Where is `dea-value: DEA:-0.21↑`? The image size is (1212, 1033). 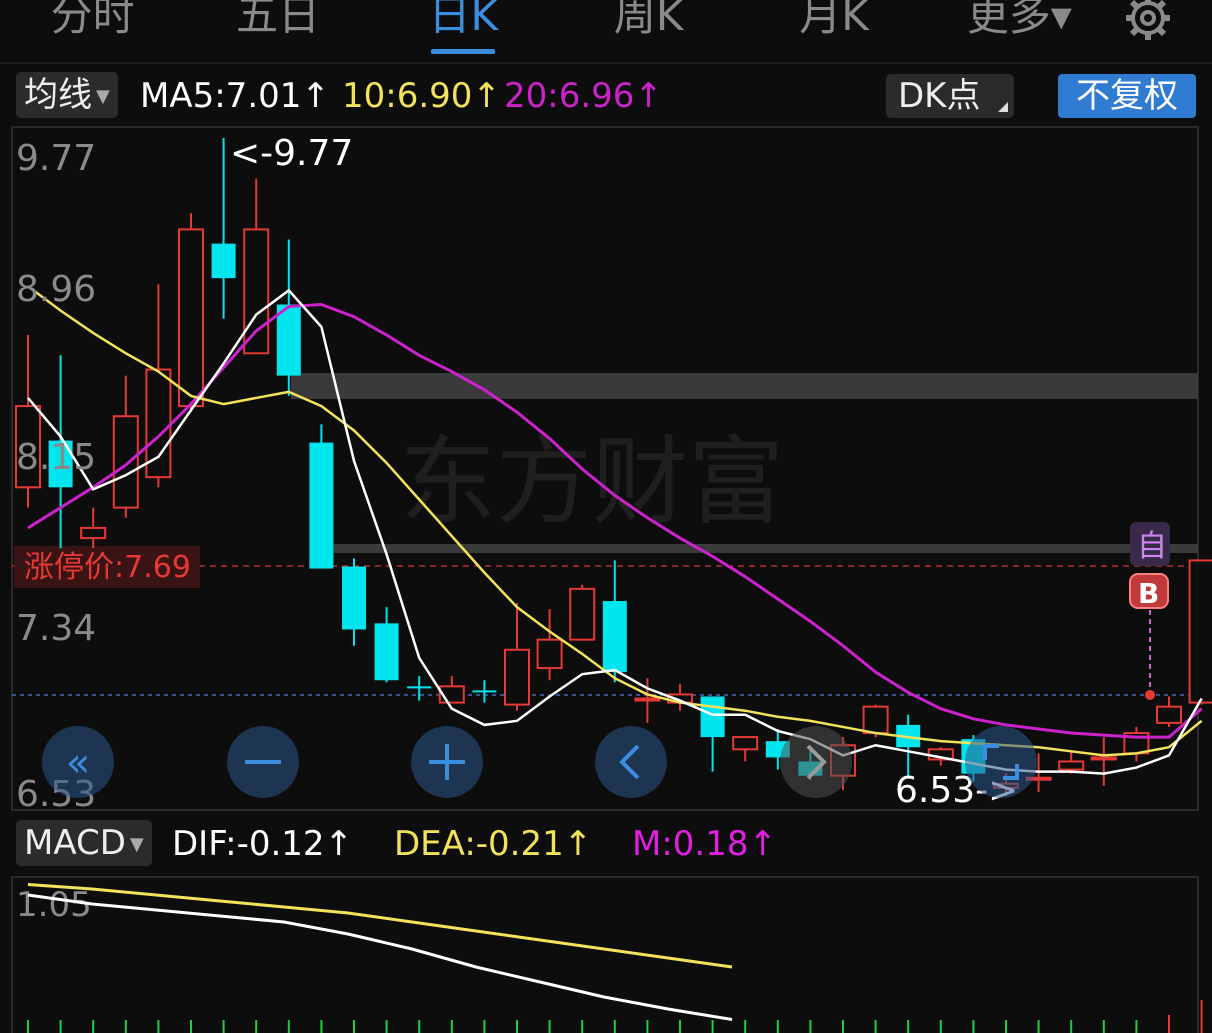 dea-value: DEA:-0.21↑ is located at coordinates (493, 844).